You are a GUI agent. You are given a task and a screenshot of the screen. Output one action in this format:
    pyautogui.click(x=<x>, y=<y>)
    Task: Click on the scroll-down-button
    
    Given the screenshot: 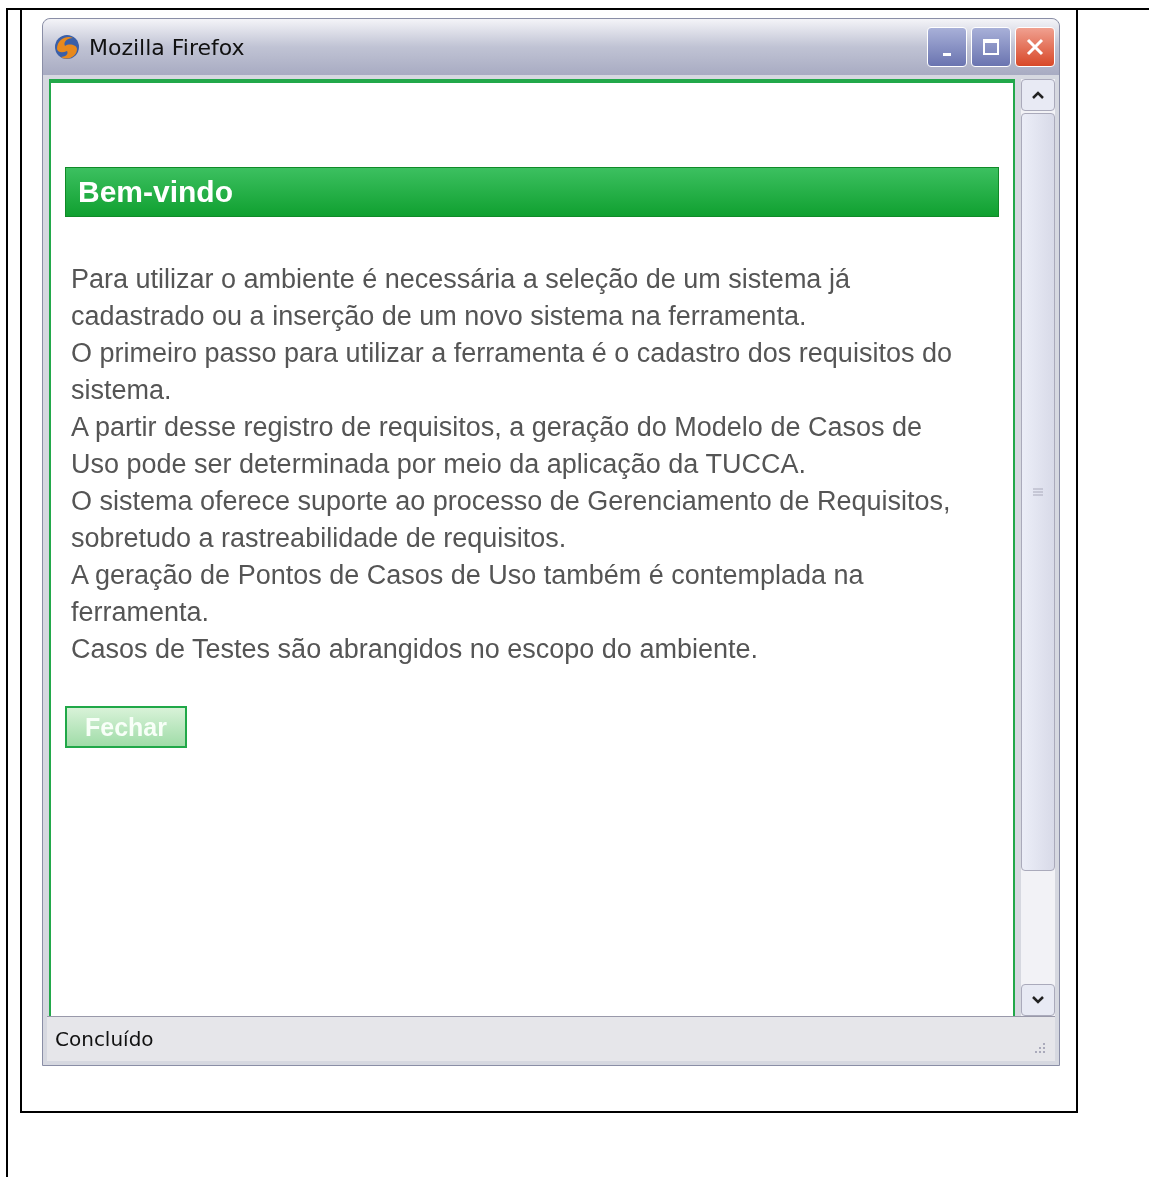 What is the action you would take?
    pyautogui.click(x=1038, y=1000)
    